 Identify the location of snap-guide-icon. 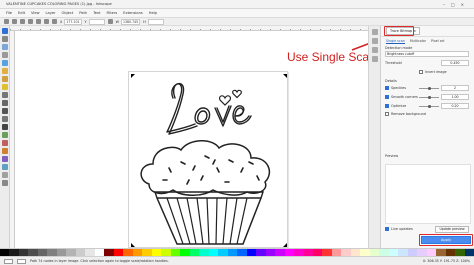
(374, 59).